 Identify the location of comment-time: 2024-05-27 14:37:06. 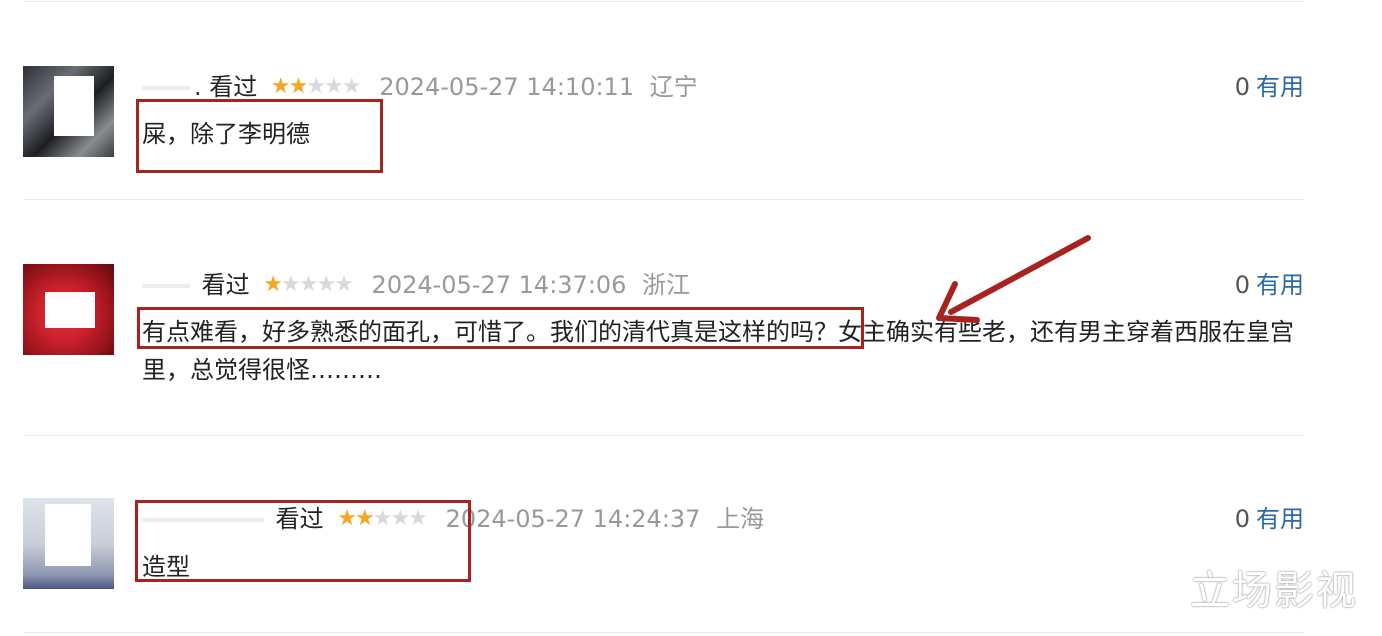
(499, 285).